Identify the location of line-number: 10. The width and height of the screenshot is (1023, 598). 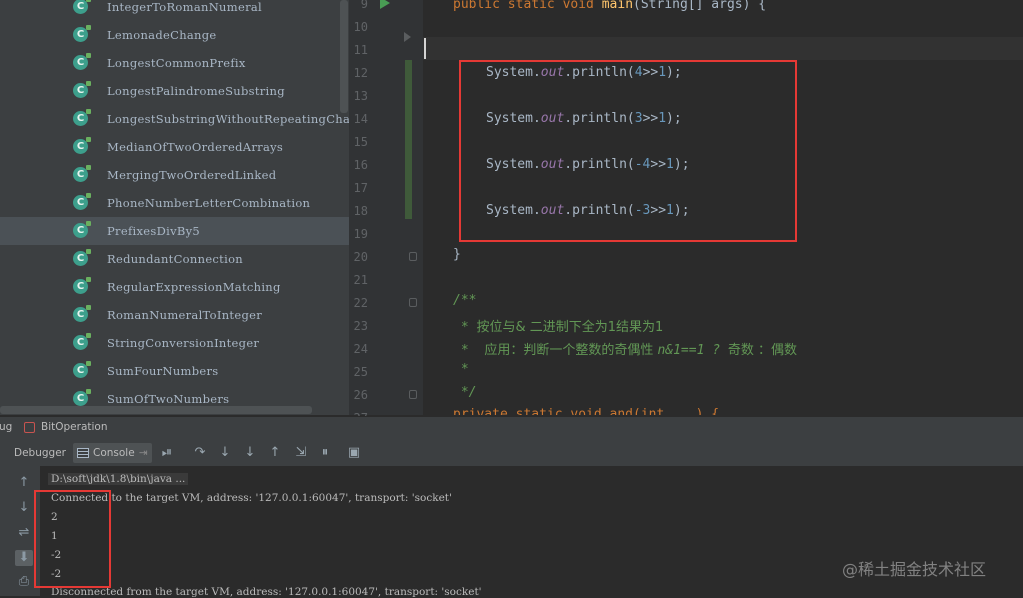
(360, 27).